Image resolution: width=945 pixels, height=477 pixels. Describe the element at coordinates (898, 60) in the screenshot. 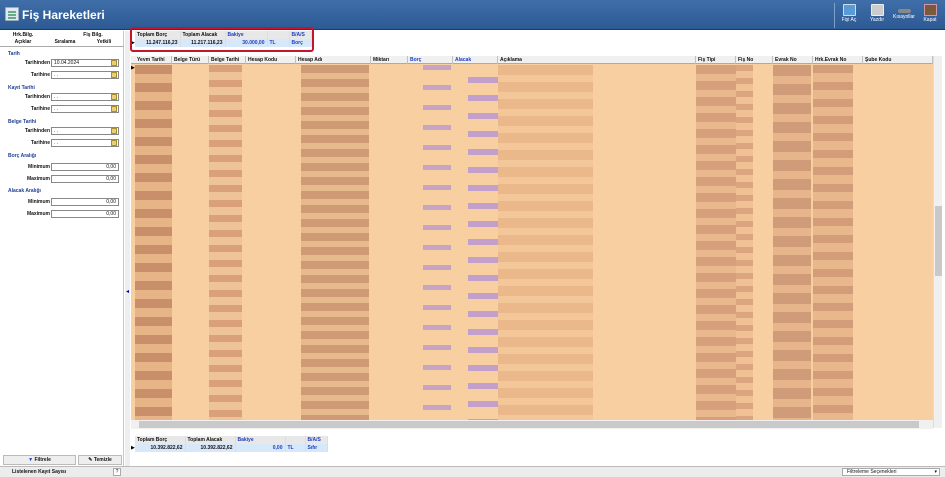

I see `col-sube-kodu: Şube Kodu` at that location.